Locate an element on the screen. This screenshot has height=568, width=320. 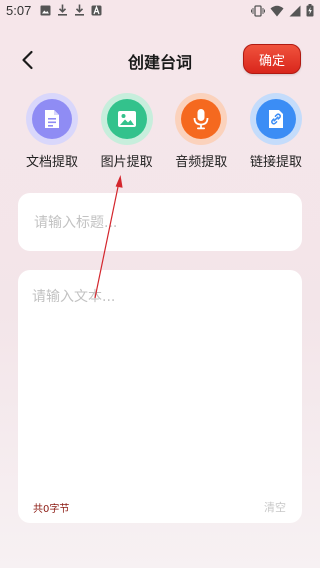
battery-charging-icon is located at coordinates (310, 10).